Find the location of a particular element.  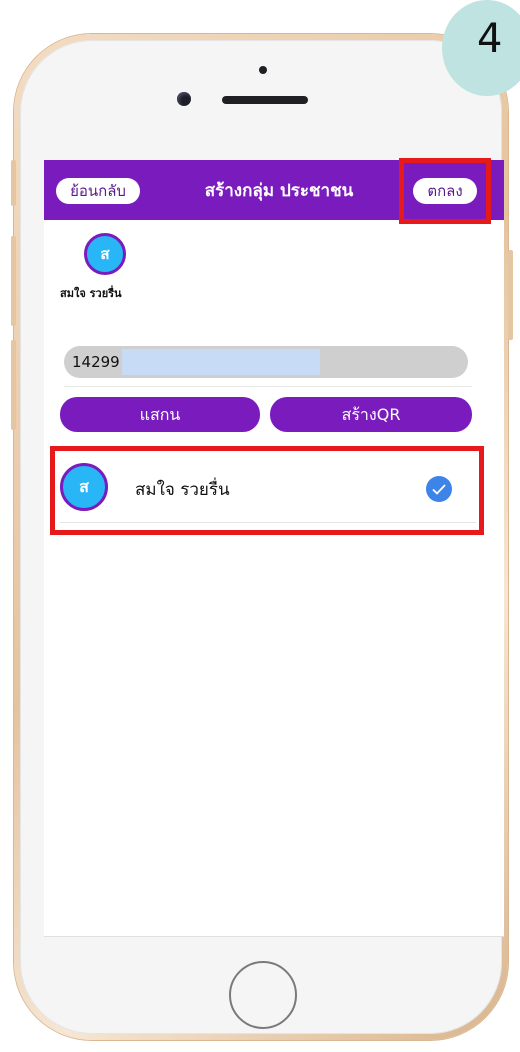

mute-switch is located at coordinates (13, 183).